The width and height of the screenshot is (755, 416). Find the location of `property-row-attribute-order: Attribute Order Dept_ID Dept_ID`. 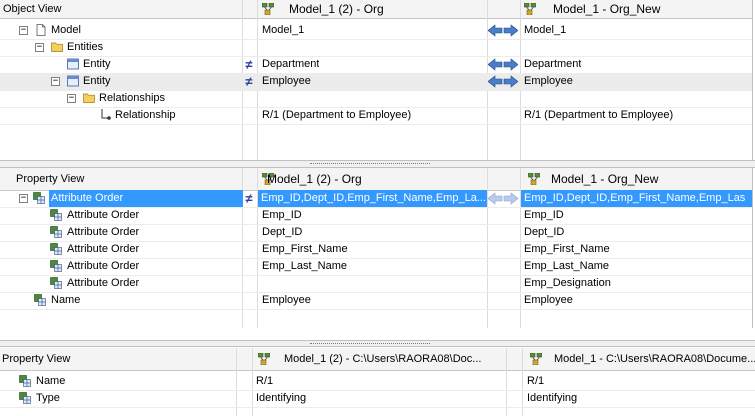

property-row-attribute-order: Attribute Order Dept_ID Dept_ID is located at coordinates (376, 233).